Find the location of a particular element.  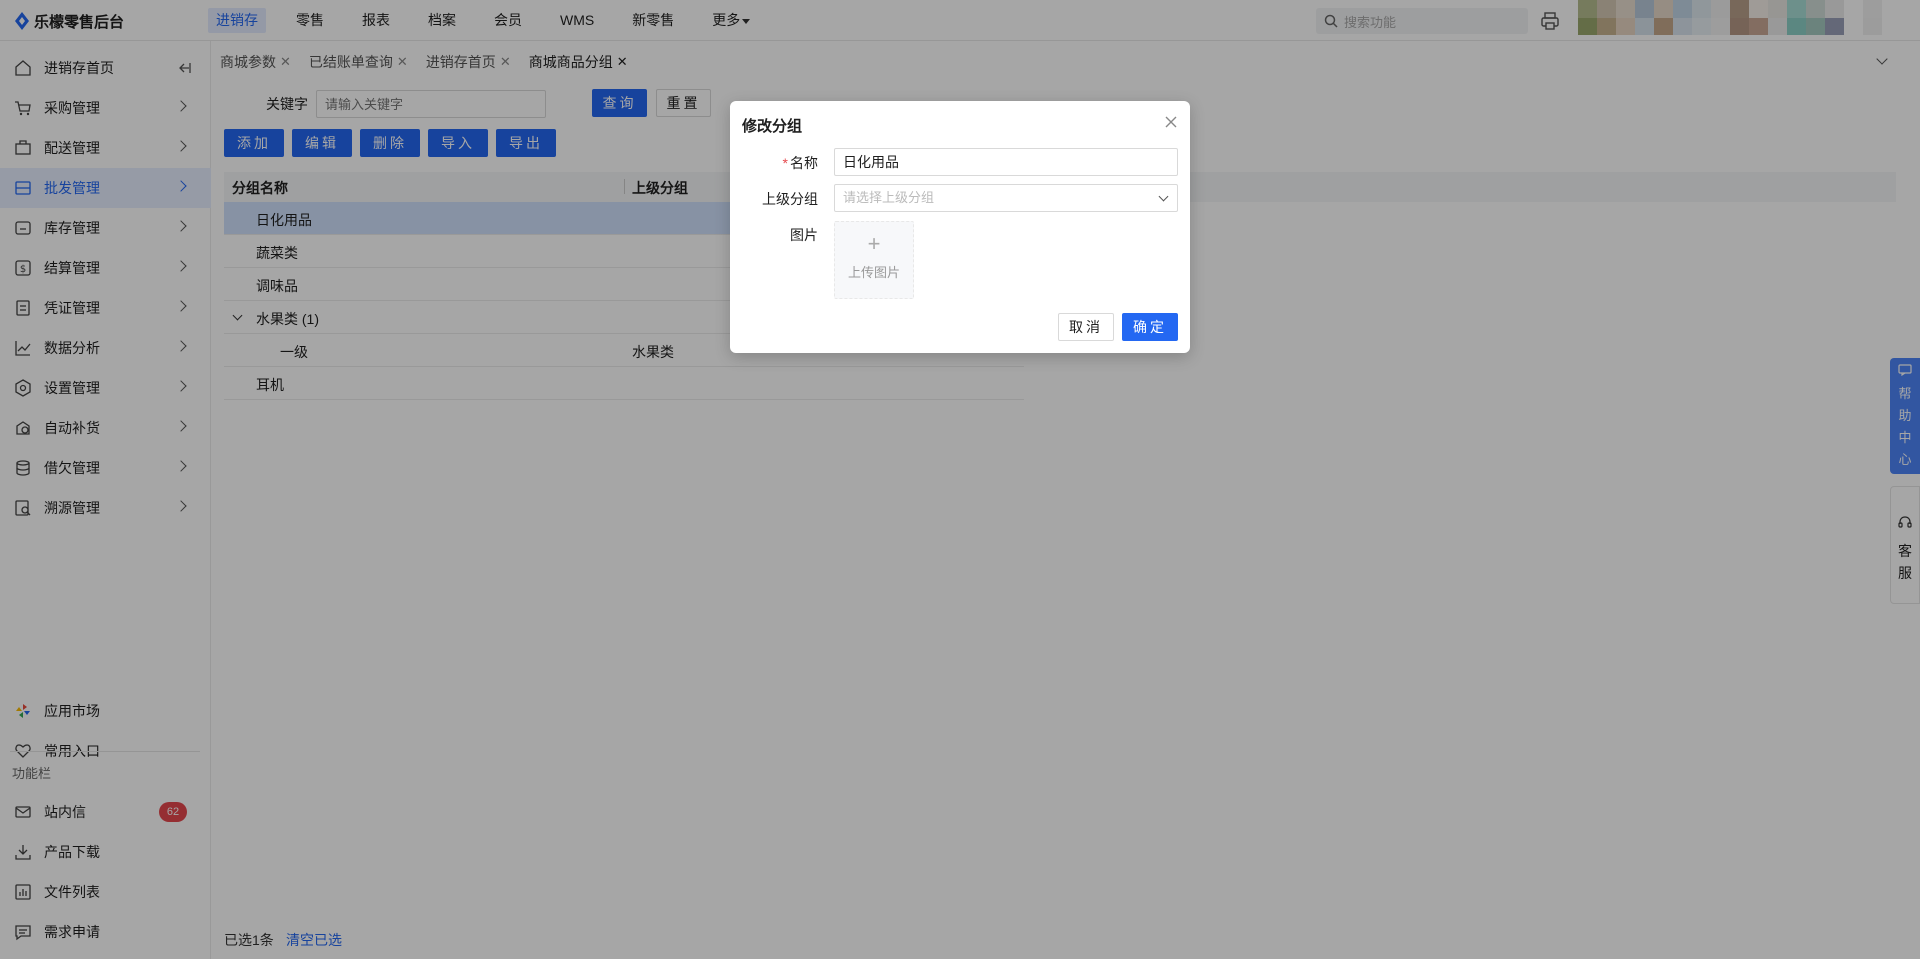

cancel-button: 取消 is located at coordinates (1086, 327).